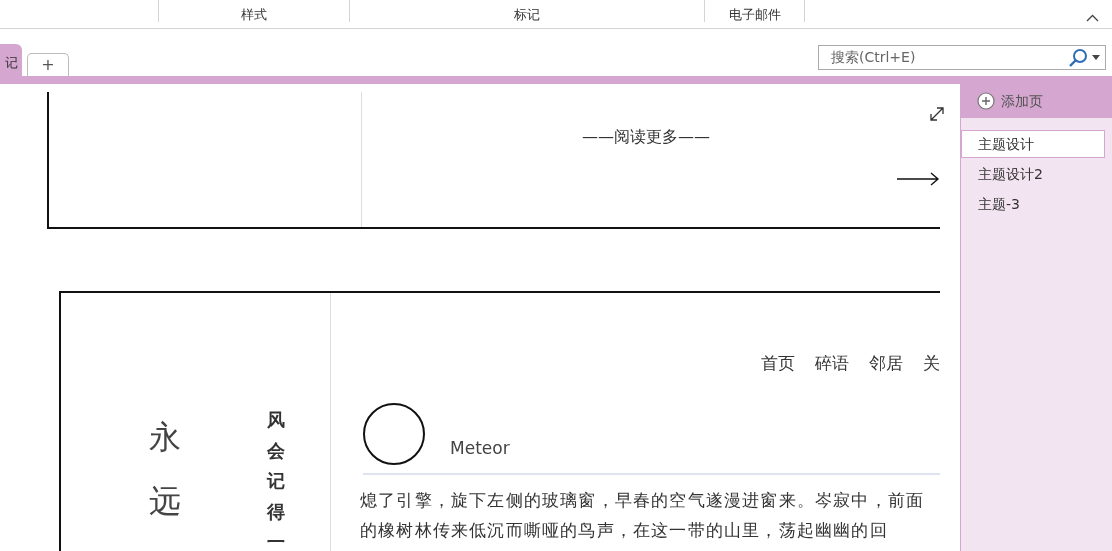  What do you see at coordinates (1078, 57) in the screenshot?
I see `search-icon` at bounding box center [1078, 57].